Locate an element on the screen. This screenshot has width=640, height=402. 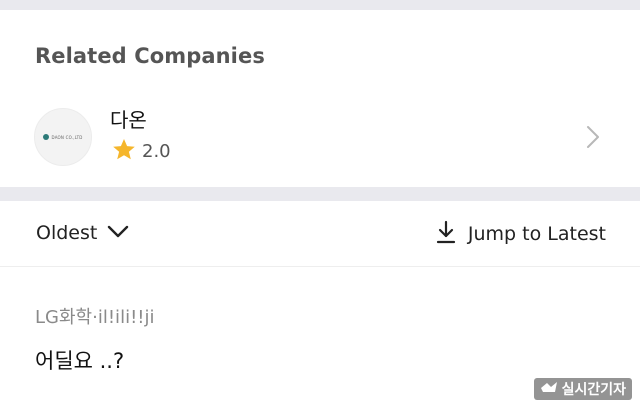
logo-mark is located at coordinates (46, 137).